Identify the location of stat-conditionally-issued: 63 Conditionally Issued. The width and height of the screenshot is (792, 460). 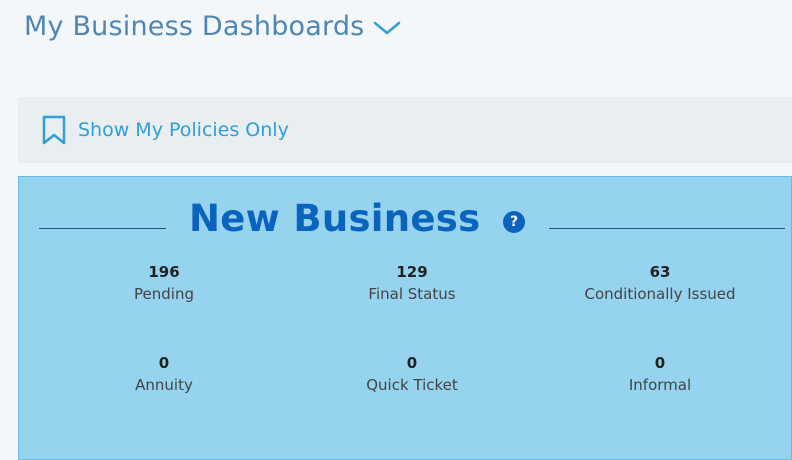
(660, 283).